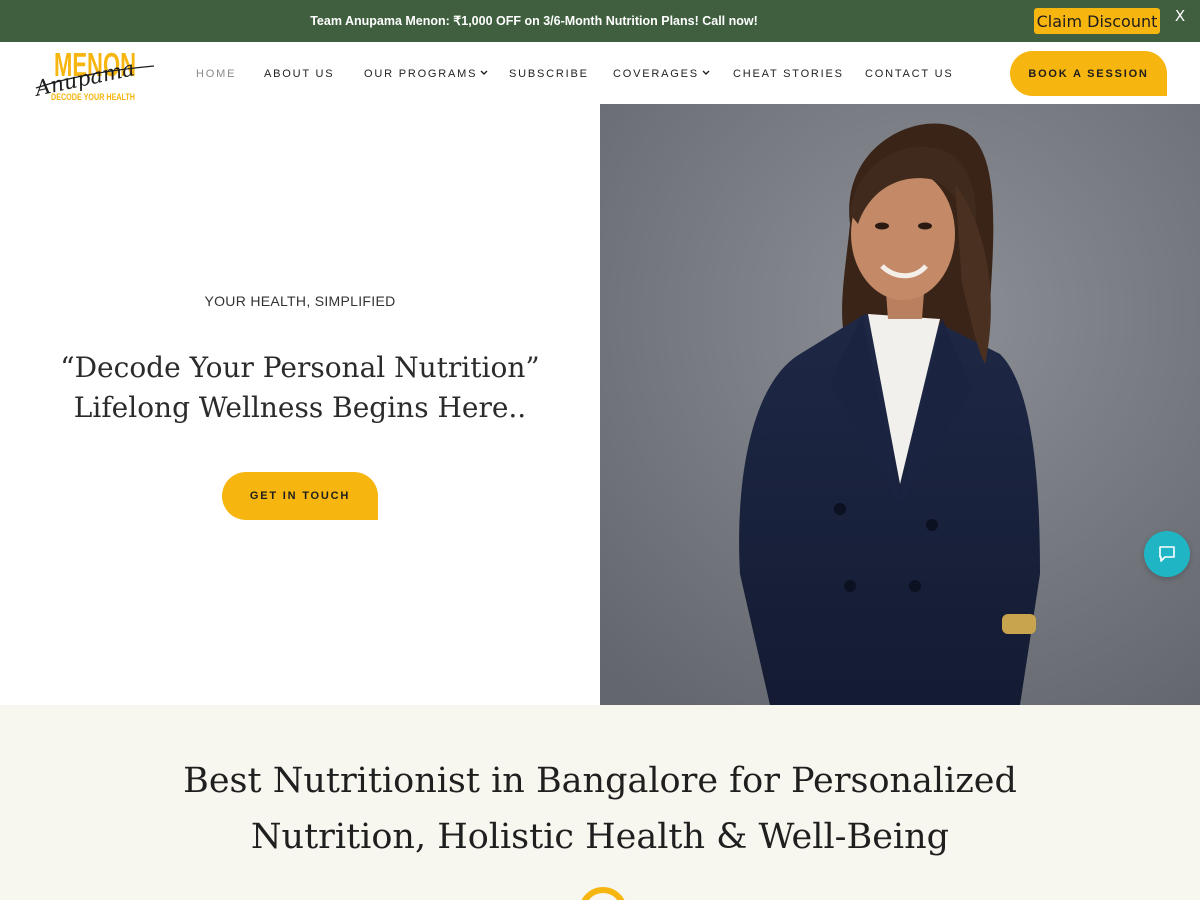 The height and width of the screenshot is (900, 1200). I want to click on nav-subscribe-label: SUBSCRIBE, so click(549, 74).